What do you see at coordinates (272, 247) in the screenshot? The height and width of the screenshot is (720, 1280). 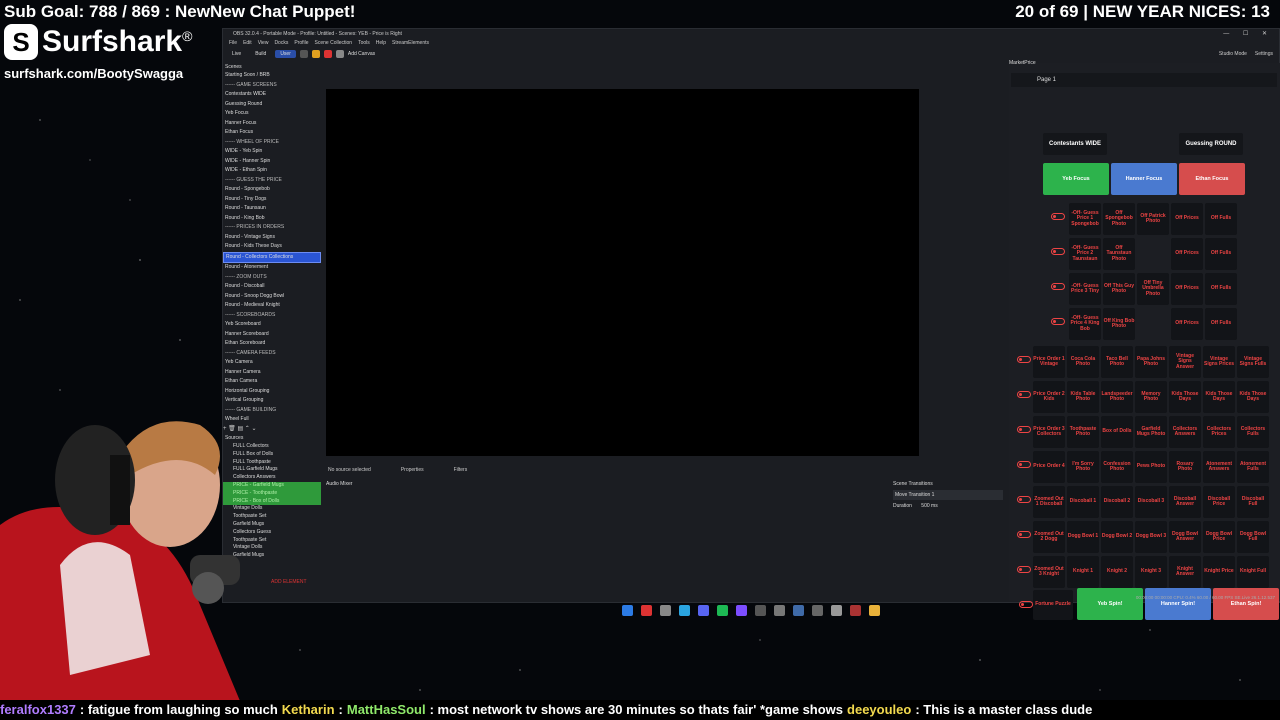 I see `scene-item: Round - Kids These Days` at bounding box center [272, 247].